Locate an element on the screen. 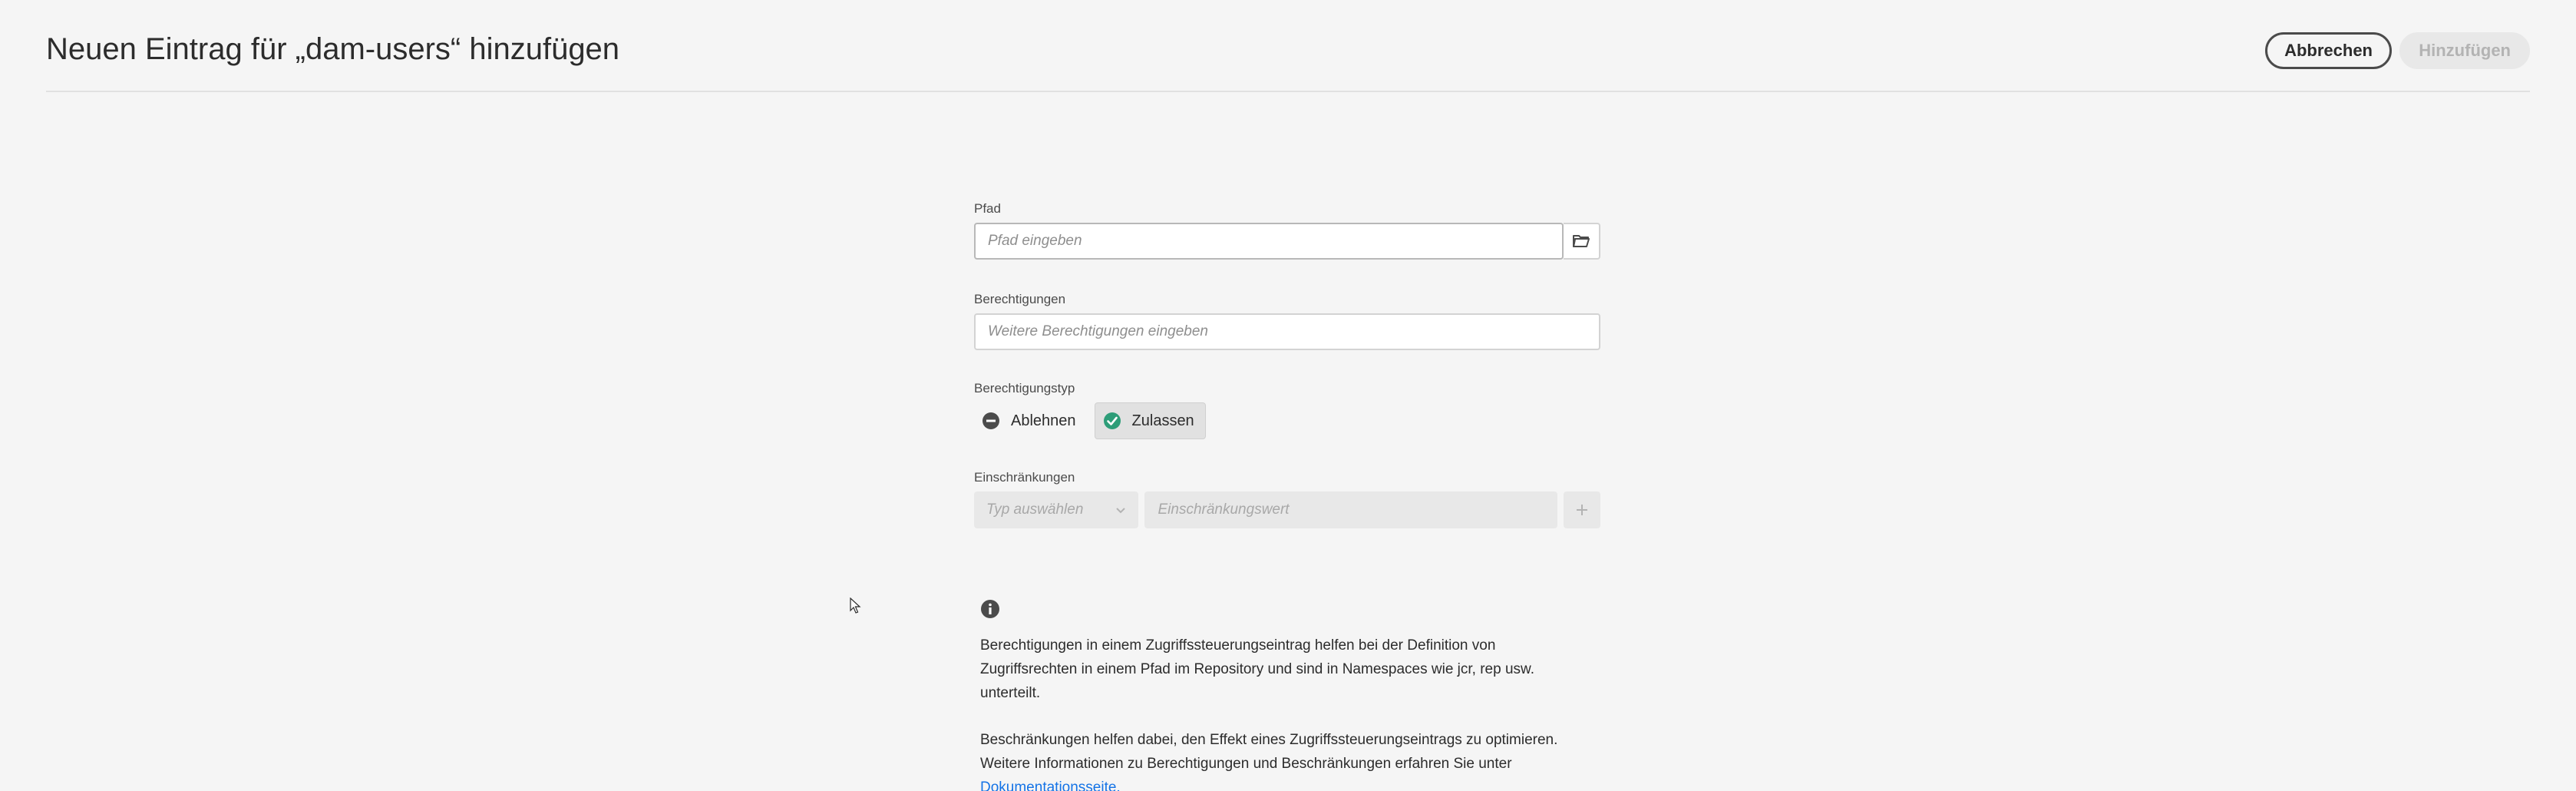 Image resolution: width=2576 pixels, height=791 pixels. restriction-type-select: Typ auswählen is located at coordinates (1056, 509).